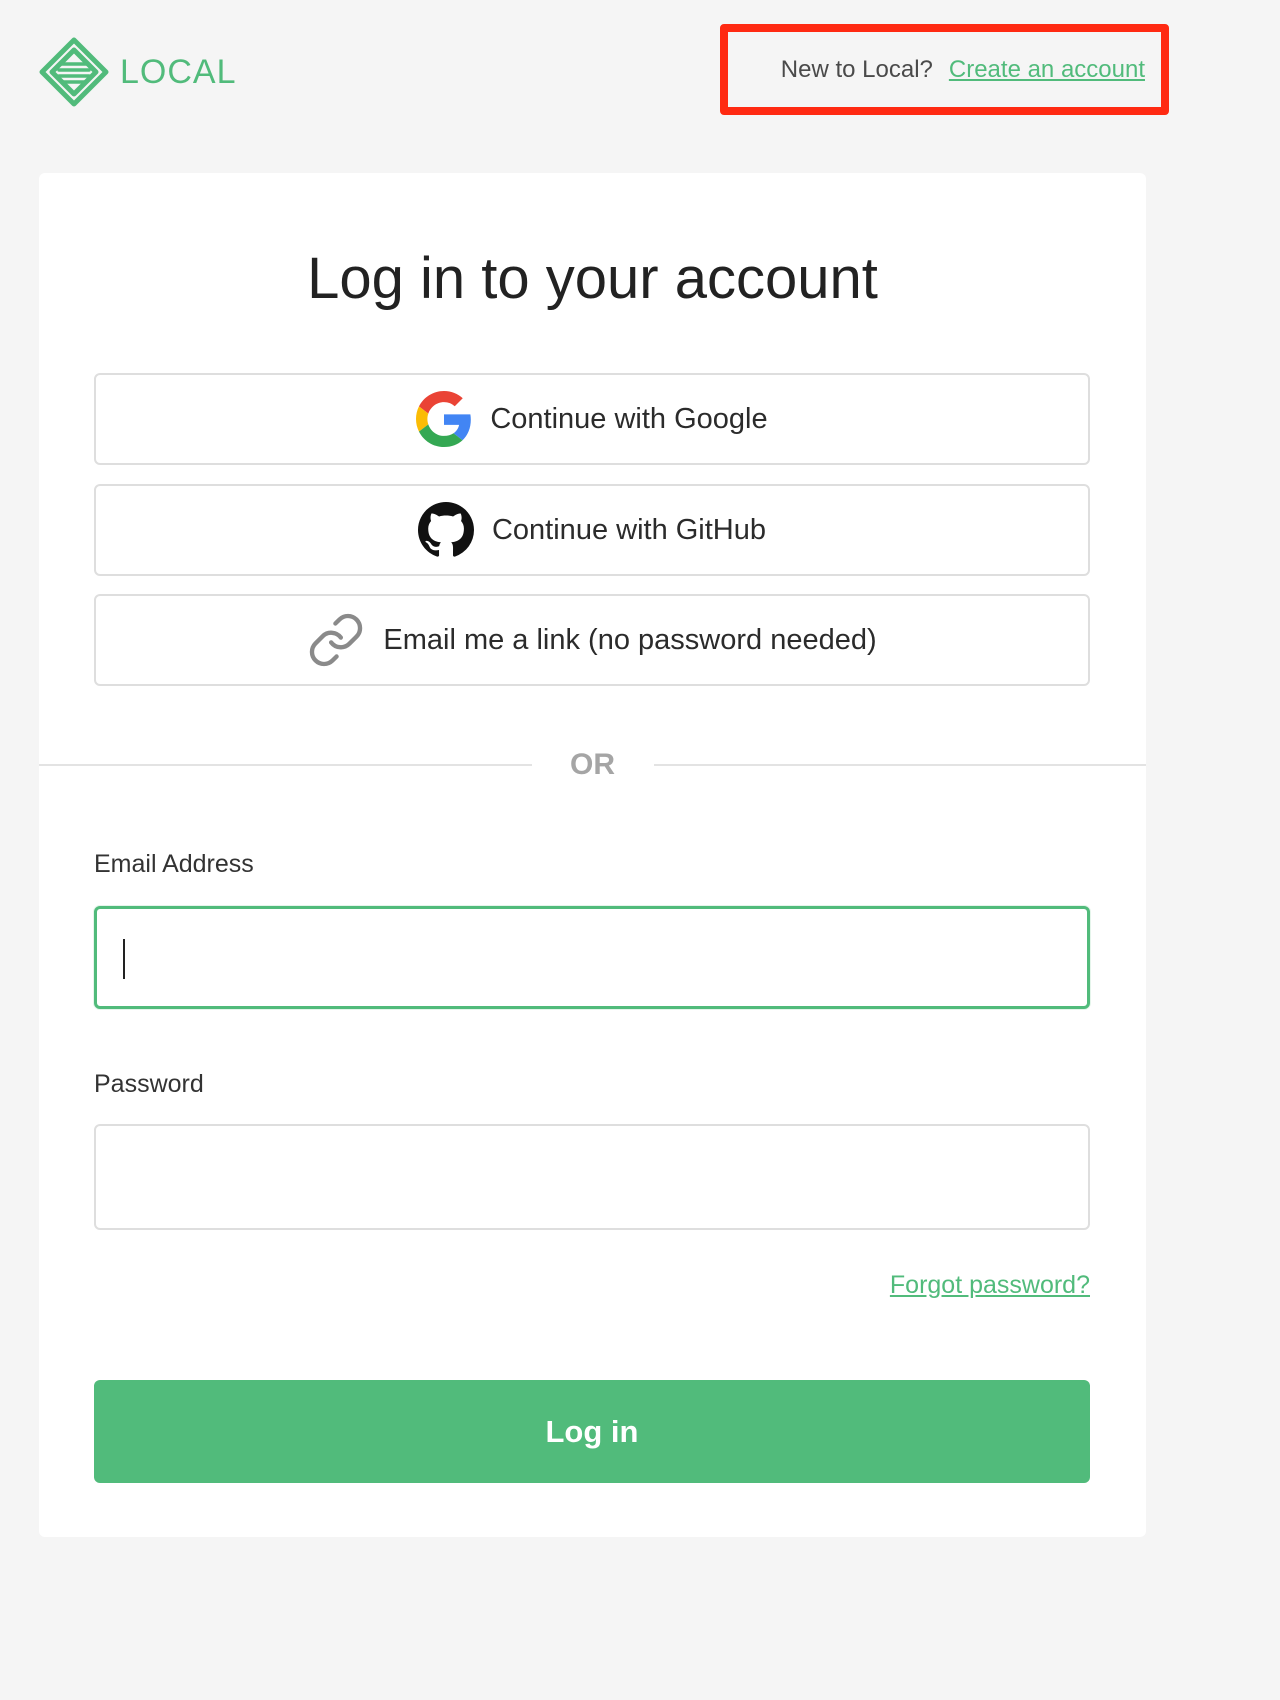 The image size is (1280, 1700). What do you see at coordinates (629, 529) in the screenshot?
I see `github-button-label: Continue with GitHub` at bounding box center [629, 529].